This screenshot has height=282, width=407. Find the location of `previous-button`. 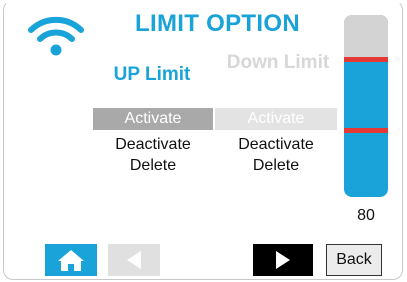

previous-button is located at coordinates (134, 260).